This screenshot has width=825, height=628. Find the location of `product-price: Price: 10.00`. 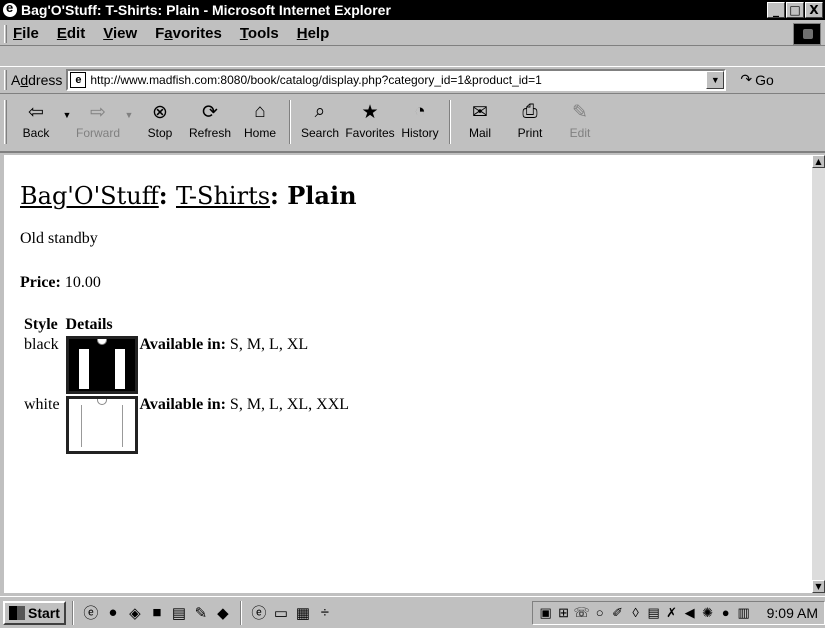

product-price: Price: 10.00 is located at coordinates (416, 283).